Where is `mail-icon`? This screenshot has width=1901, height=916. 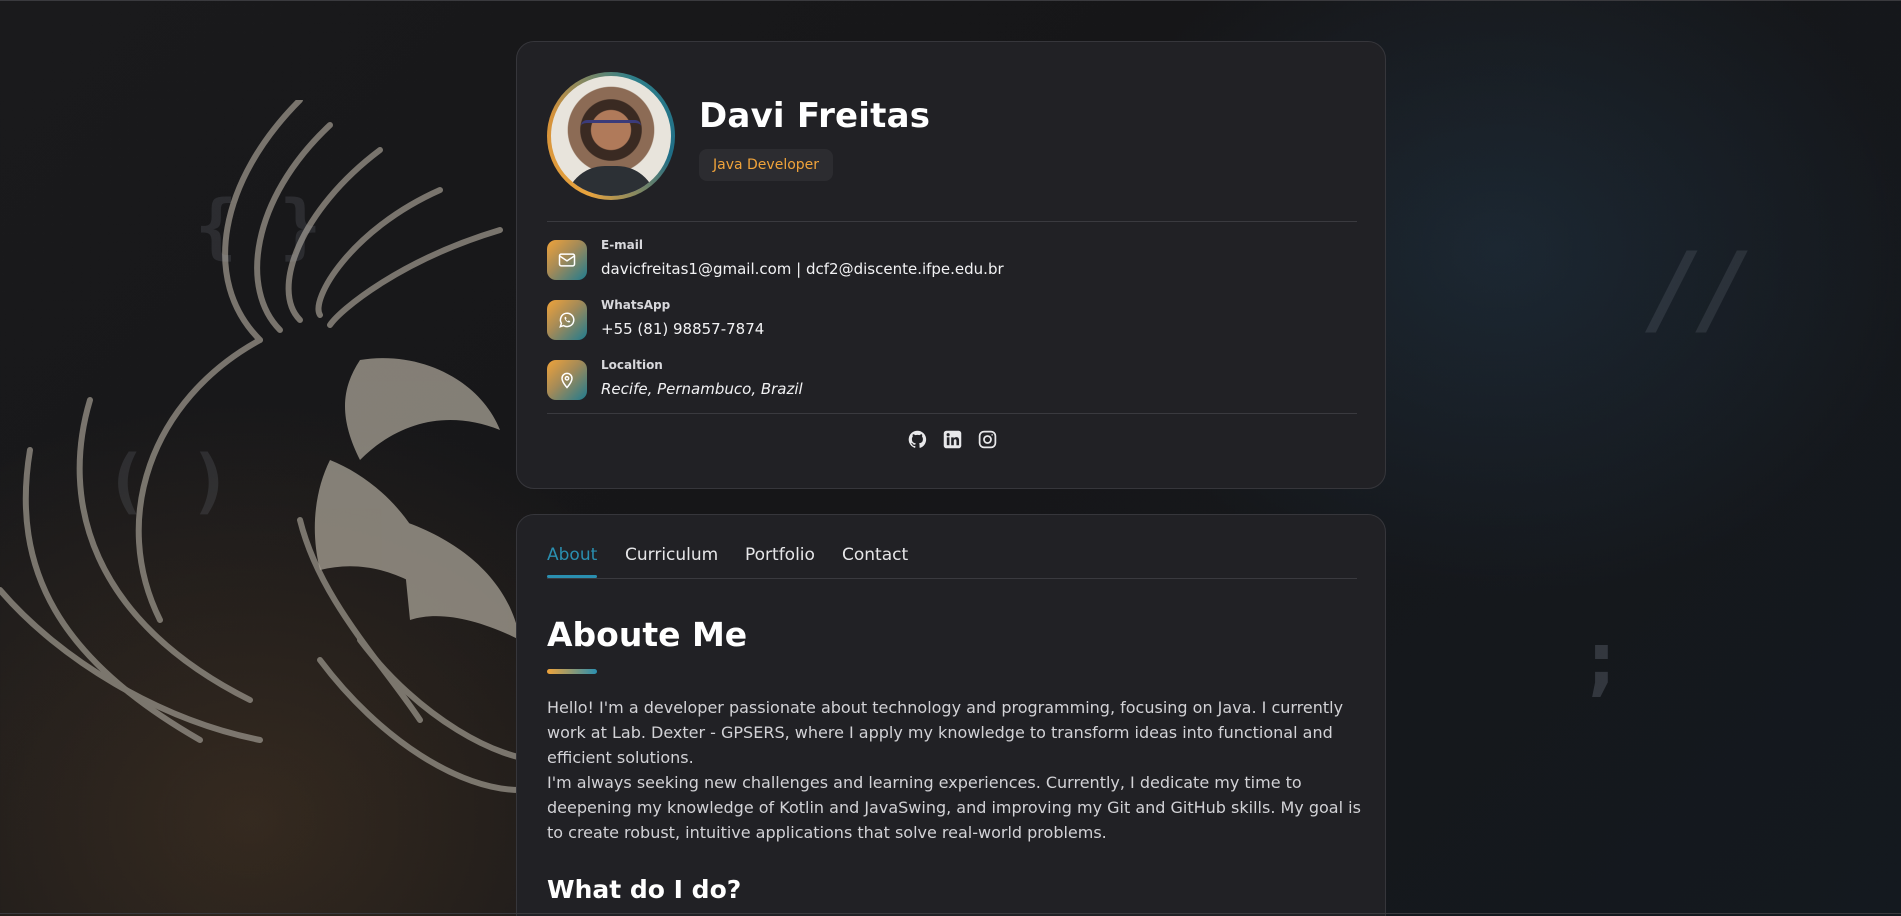 mail-icon is located at coordinates (567, 260).